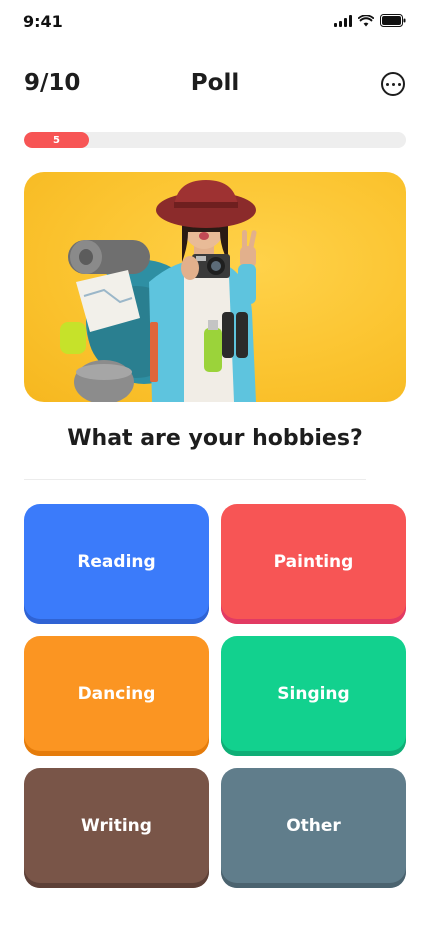 This screenshot has width=430, height=932. I want to click on option-label: Other, so click(313, 826).